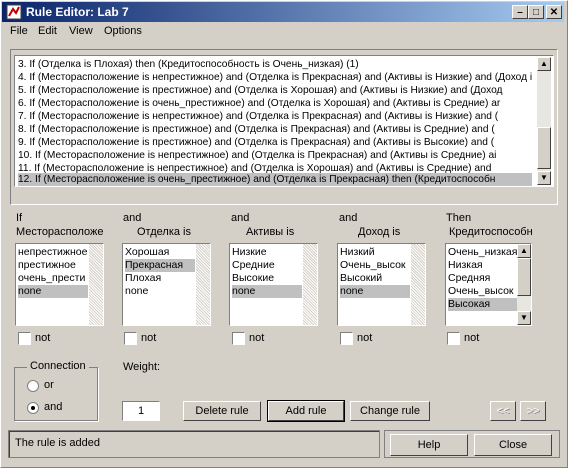  What do you see at coordinates (60, 232) in the screenshot?
I see `col-label-location: Месторасположе` at bounding box center [60, 232].